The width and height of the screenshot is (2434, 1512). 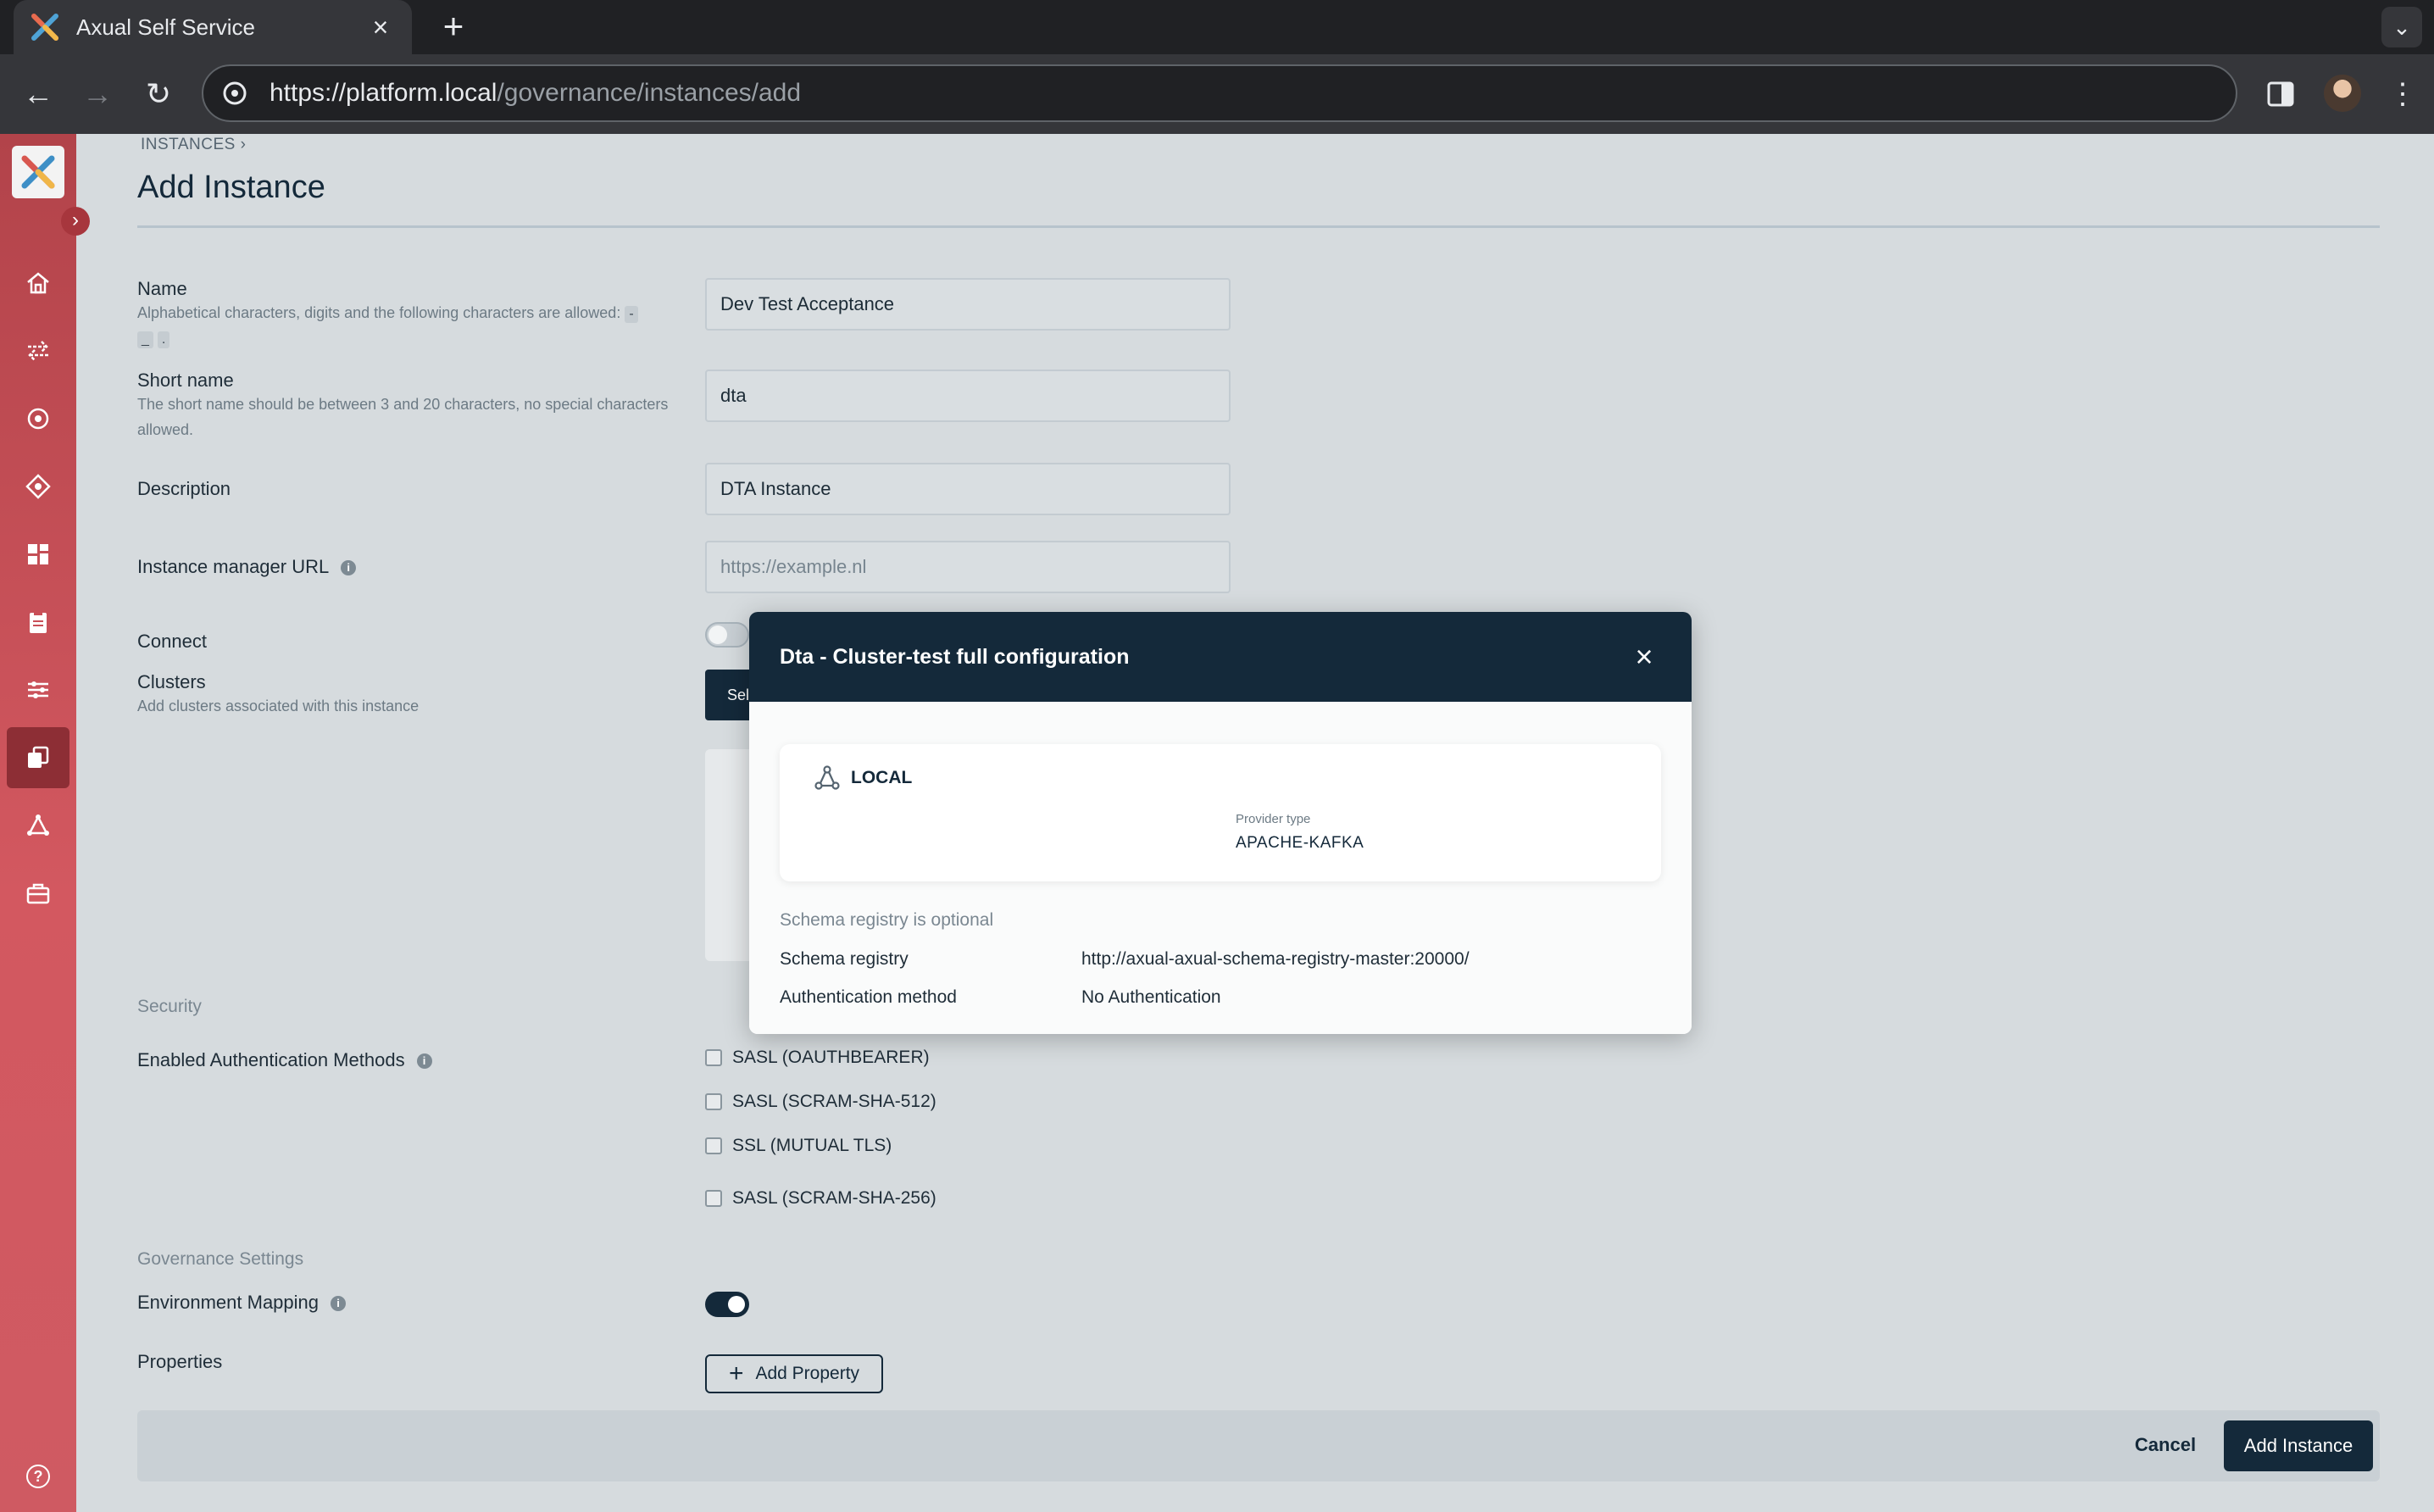 What do you see at coordinates (968, 305) in the screenshot?
I see `name-input` at bounding box center [968, 305].